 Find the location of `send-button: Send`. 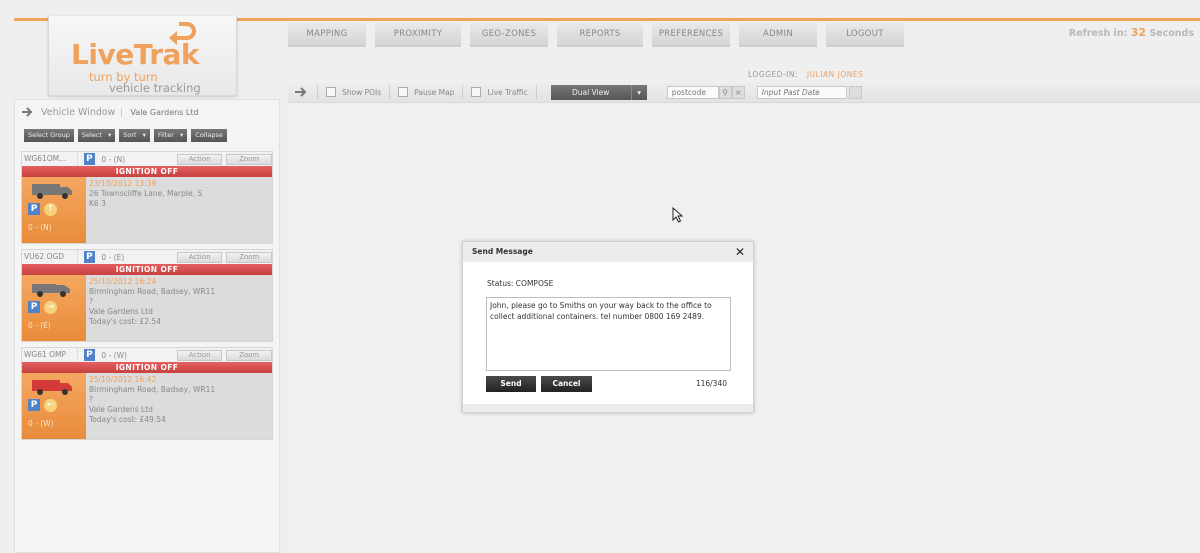

send-button: Send is located at coordinates (511, 384).